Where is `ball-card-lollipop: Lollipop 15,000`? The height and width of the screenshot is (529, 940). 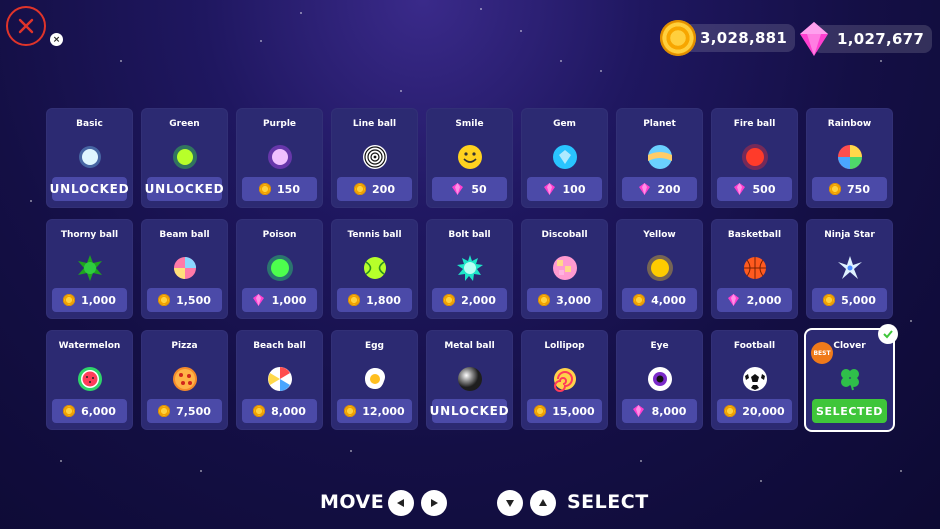 ball-card-lollipop: Lollipop 15,000 is located at coordinates (564, 380).